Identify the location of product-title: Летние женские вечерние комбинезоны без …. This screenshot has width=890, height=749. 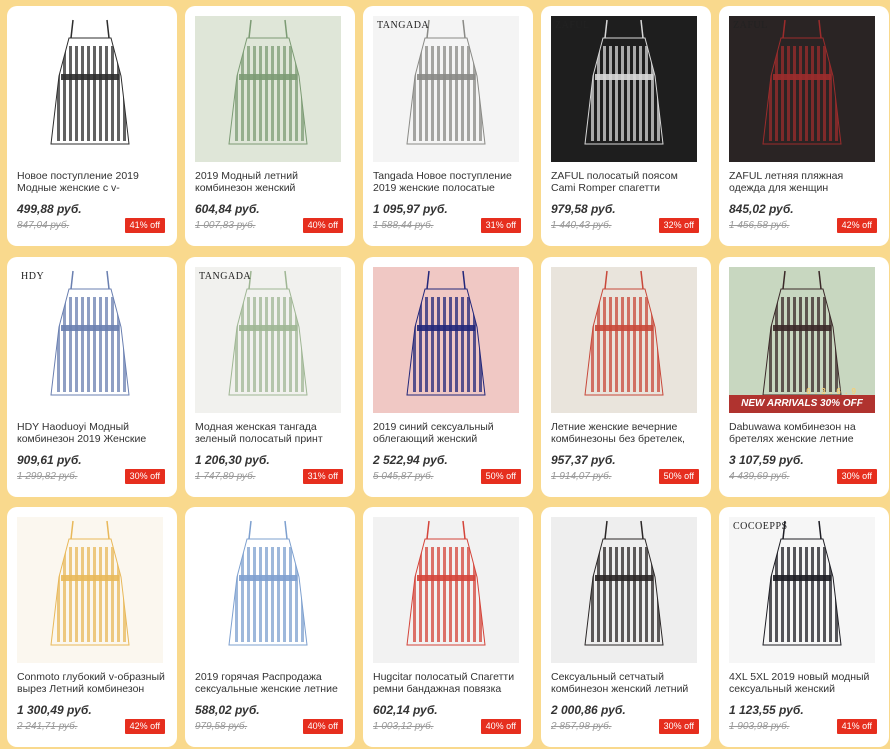
(626, 433).